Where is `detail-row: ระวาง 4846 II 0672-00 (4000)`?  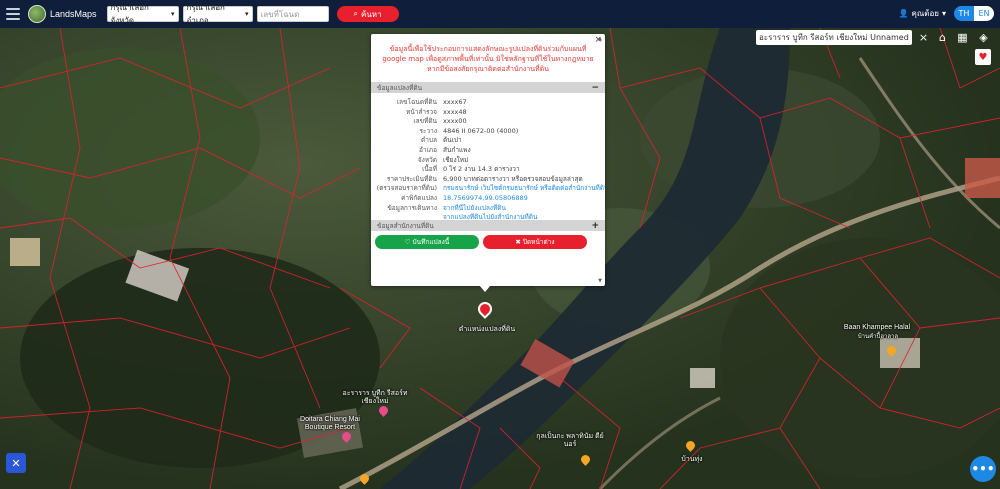 detail-row: ระวาง 4846 II 0672-00 (4000) is located at coordinates (488, 132).